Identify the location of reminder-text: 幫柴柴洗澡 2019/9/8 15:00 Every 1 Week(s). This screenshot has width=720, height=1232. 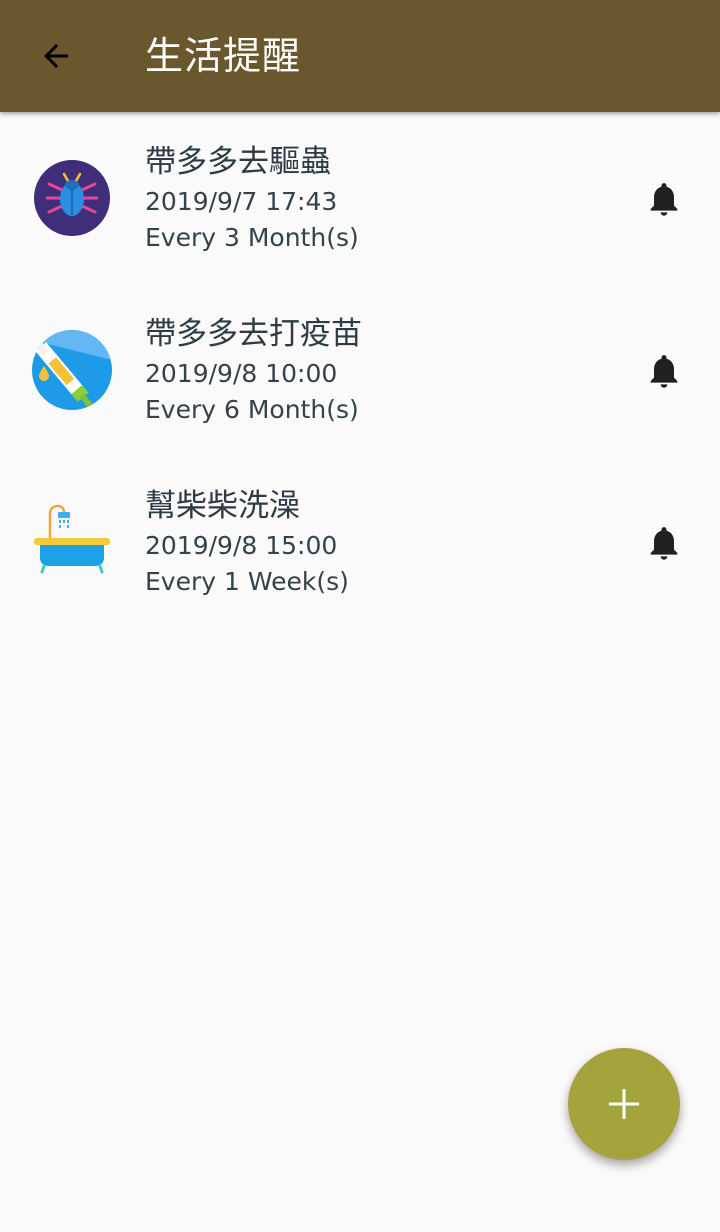
(247, 542).